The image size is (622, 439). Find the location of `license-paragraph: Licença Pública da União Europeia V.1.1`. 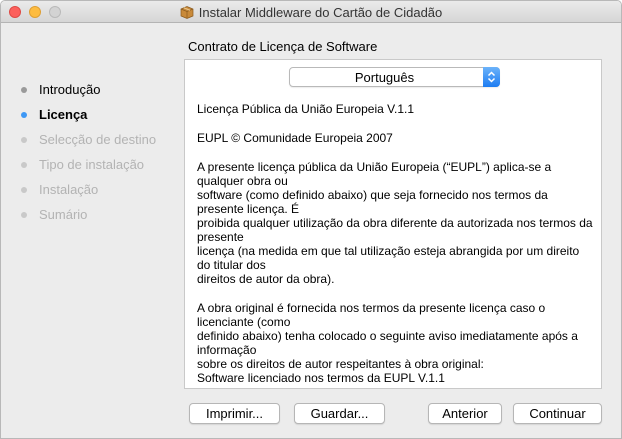

license-paragraph: Licença Pública da União Europeia V.1.1 is located at coordinates (306, 109).